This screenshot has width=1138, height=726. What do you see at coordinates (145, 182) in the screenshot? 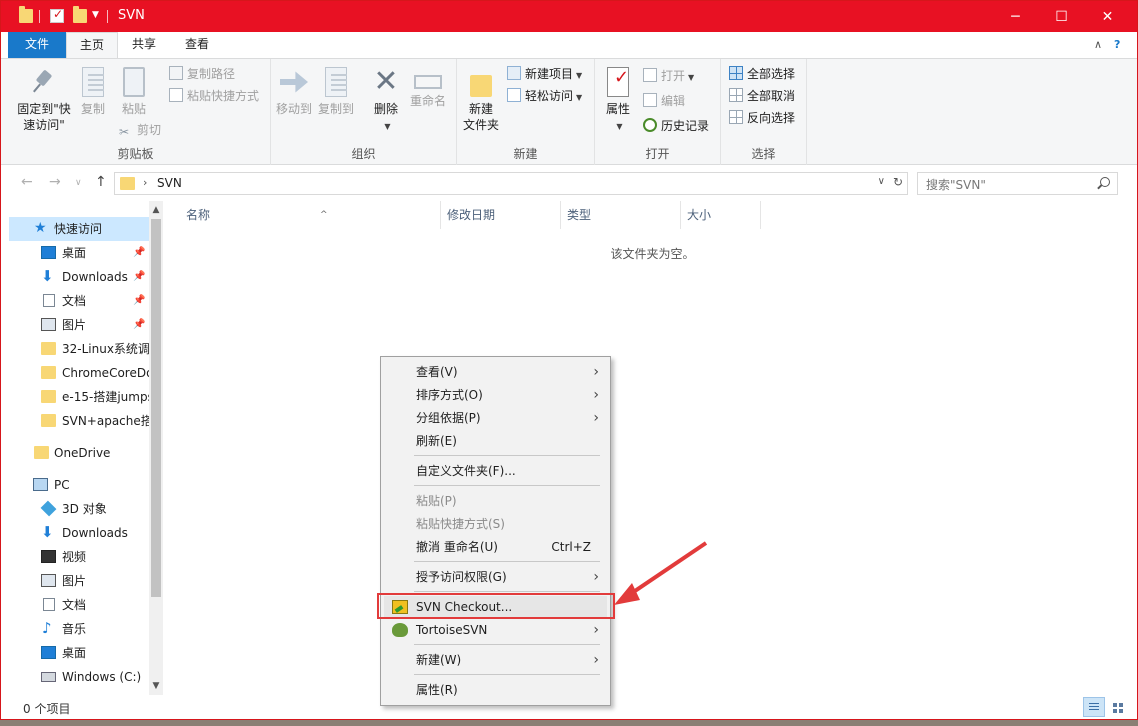
I see `chevron-right-icon: ›` at bounding box center [145, 182].